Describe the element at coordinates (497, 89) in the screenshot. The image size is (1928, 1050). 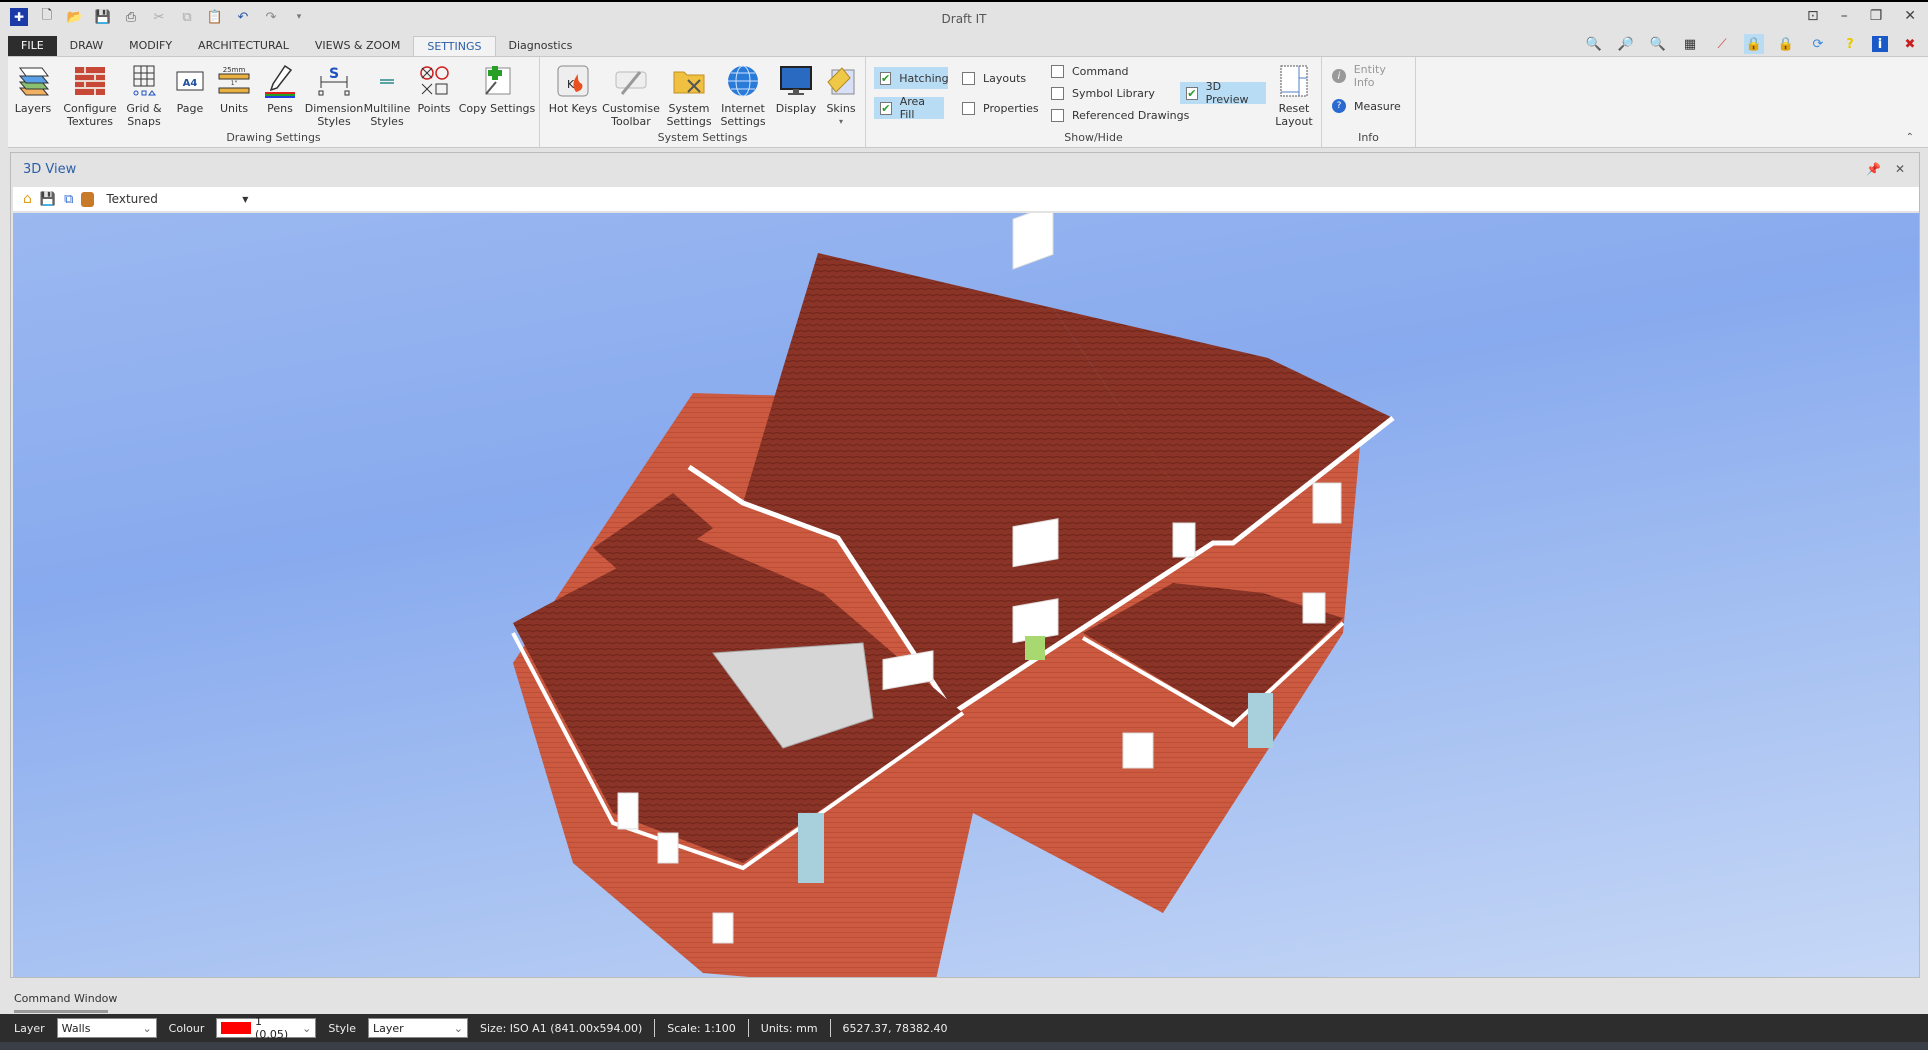
I see `copy-settings-button: Copy Settings` at that location.